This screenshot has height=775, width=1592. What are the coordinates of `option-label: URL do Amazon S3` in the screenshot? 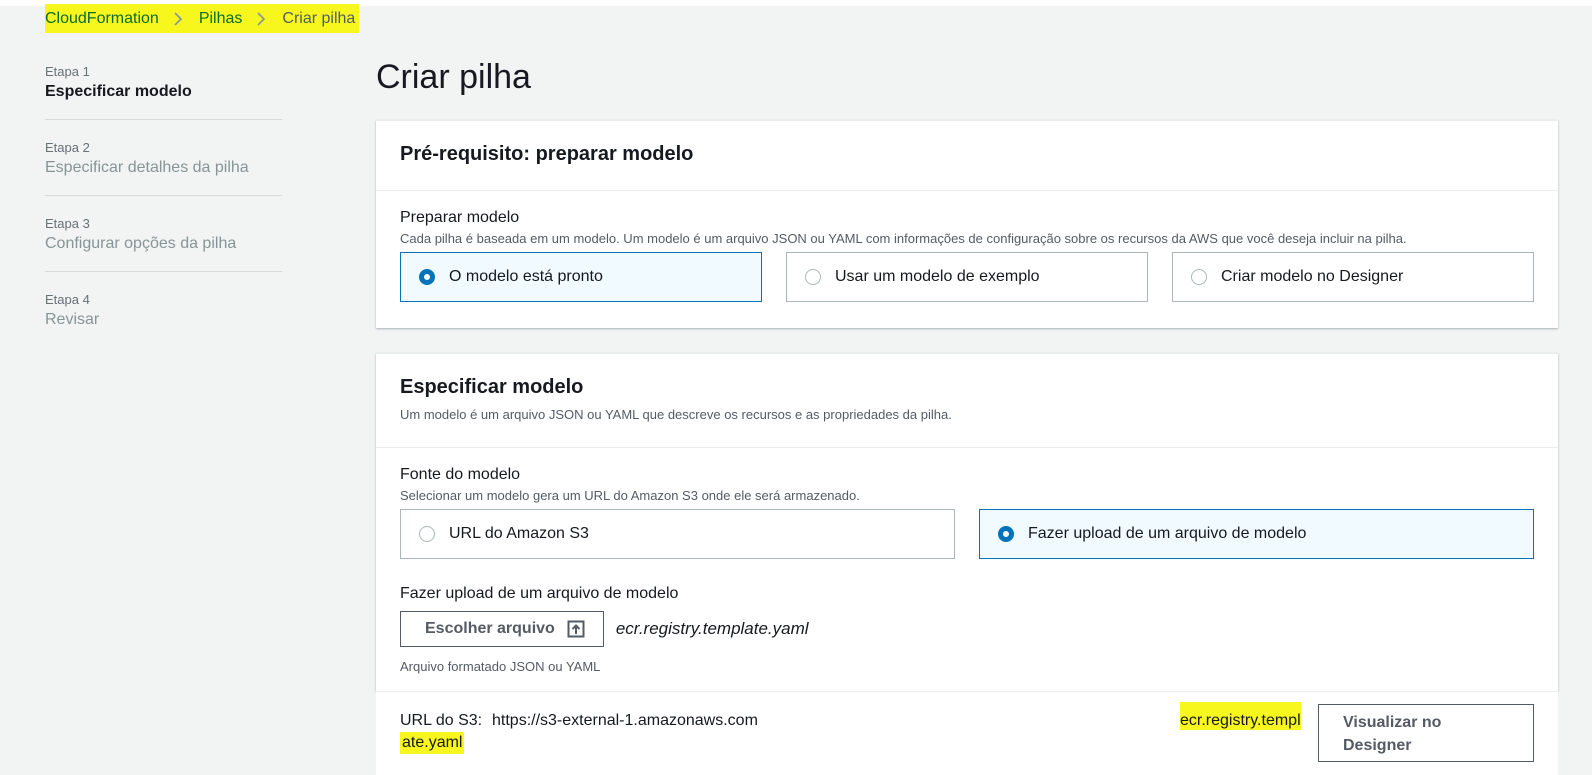 It's located at (519, 533).